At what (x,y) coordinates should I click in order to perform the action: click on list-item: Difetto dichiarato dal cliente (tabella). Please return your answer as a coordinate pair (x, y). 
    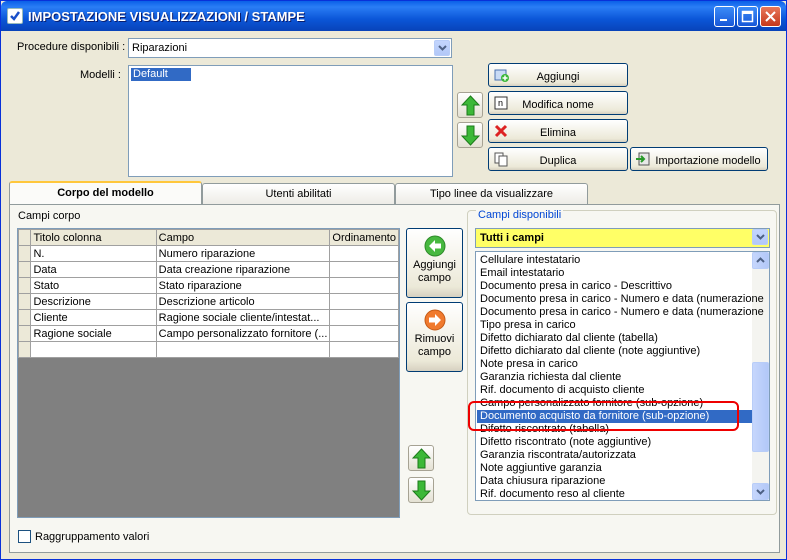
    Looking at the image, I should click on (569, 338).